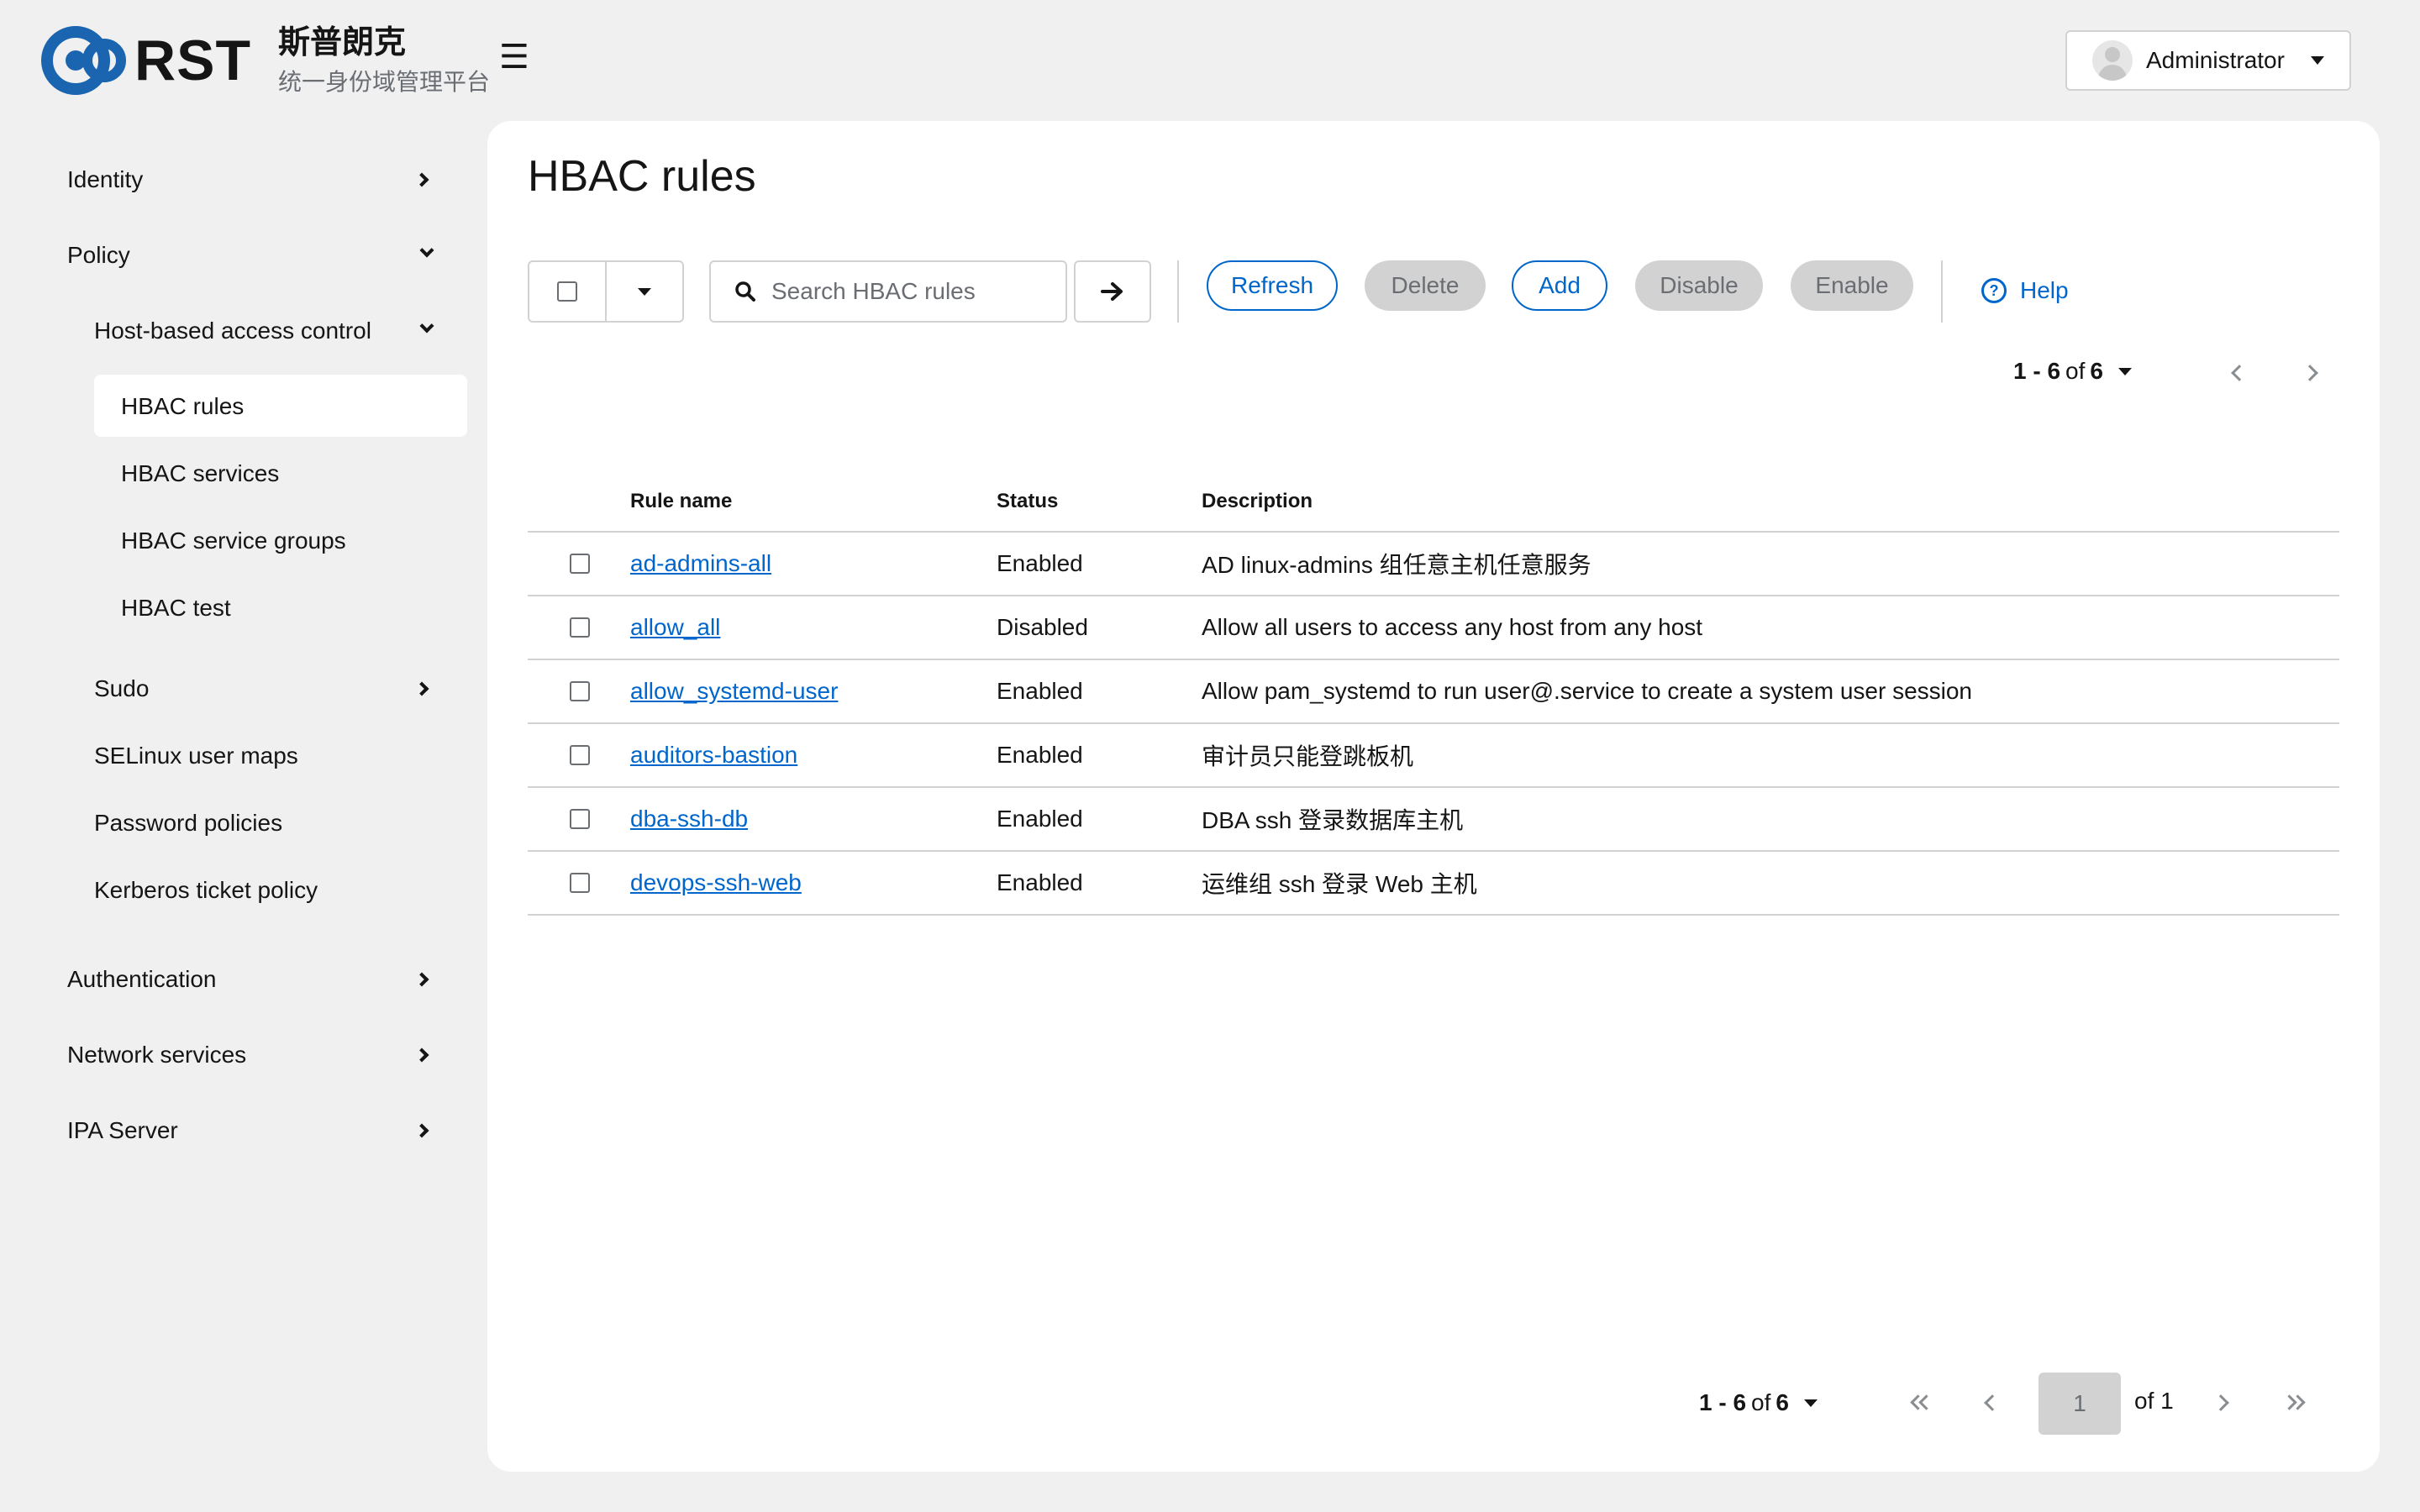  Describe the element at coordinates (98, 255) in the screenshot. I see `nav-policy: Policy` at that location.